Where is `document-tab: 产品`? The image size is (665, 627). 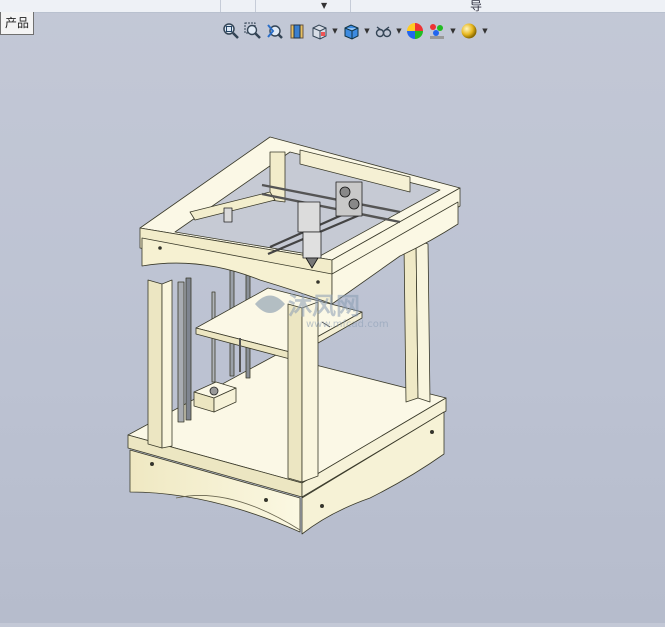
document-tab: 产品 is located at coordinates (17, 23).